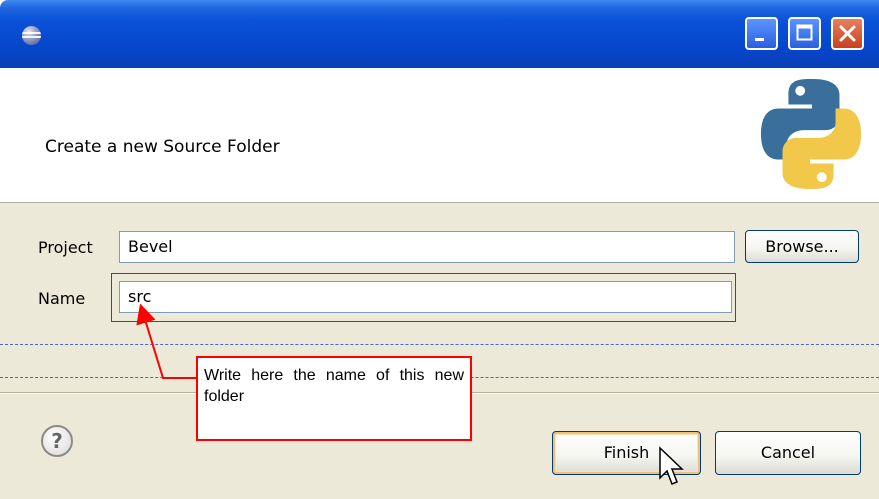 The image size is (879, 499). Describe the element at coordinates (62, 298) in the screenshot. I see `name-label: Name` at that location.